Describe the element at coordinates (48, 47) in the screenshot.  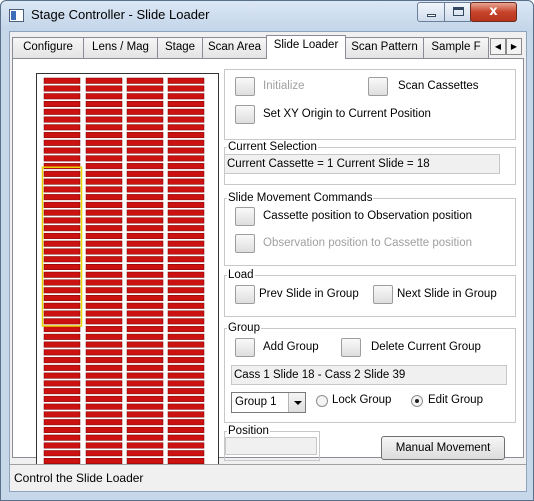
I see `tab-configure: Configure` at that location.